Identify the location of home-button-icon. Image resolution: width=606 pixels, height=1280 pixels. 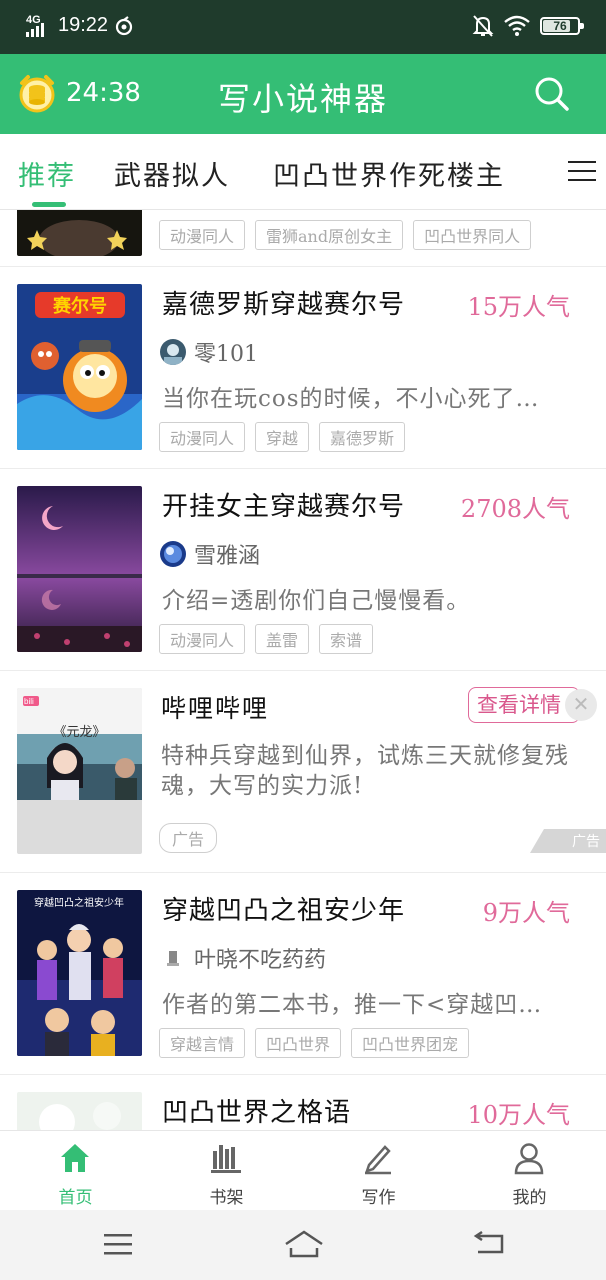
(304, 1244).